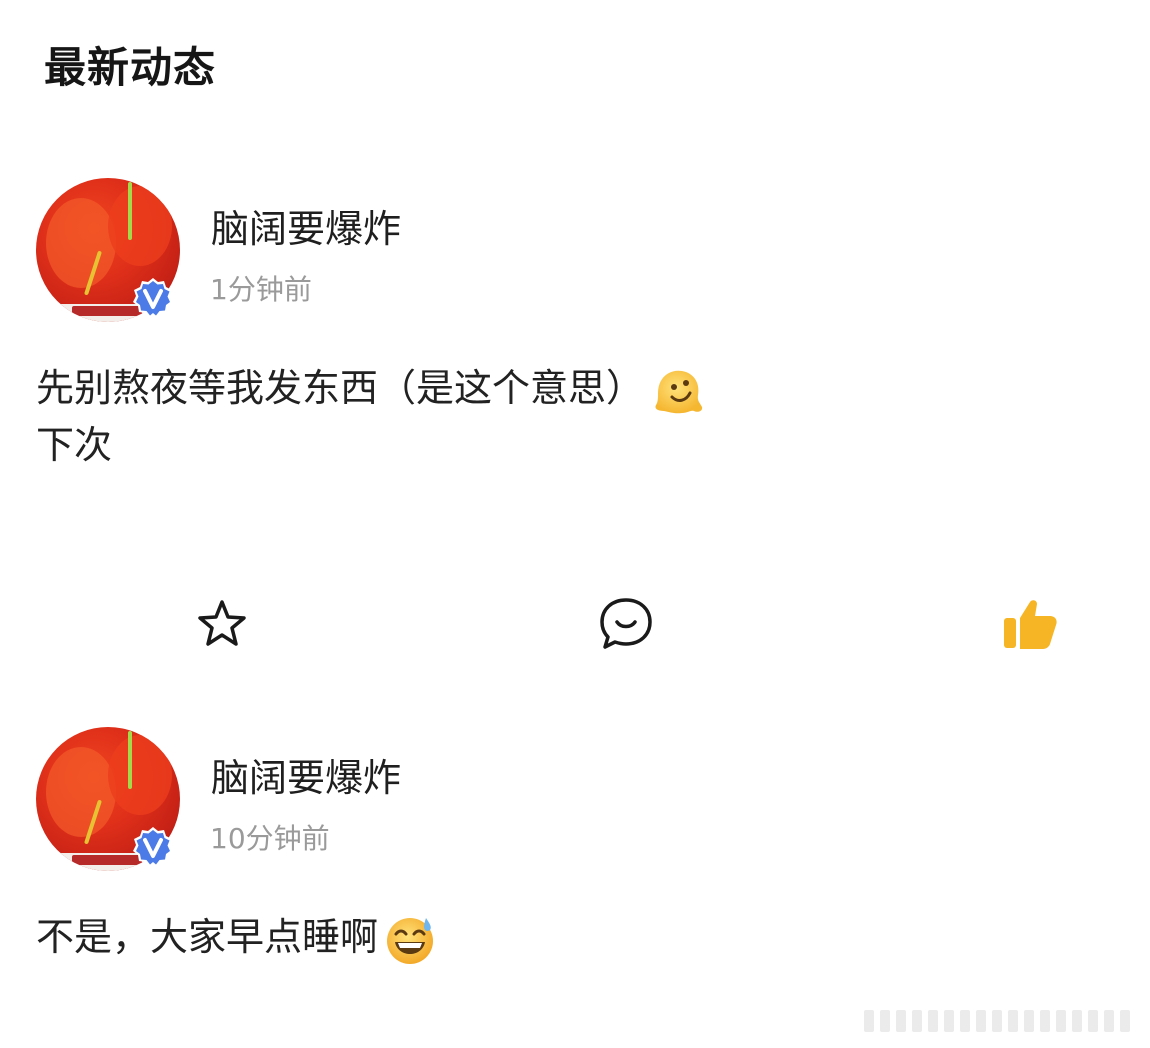 The image size is (1150, 1048). What do you see at coordinates (261, 289) in the screenshot?
I see `post-time: 1分钟前` at bounding box center [261, 289].